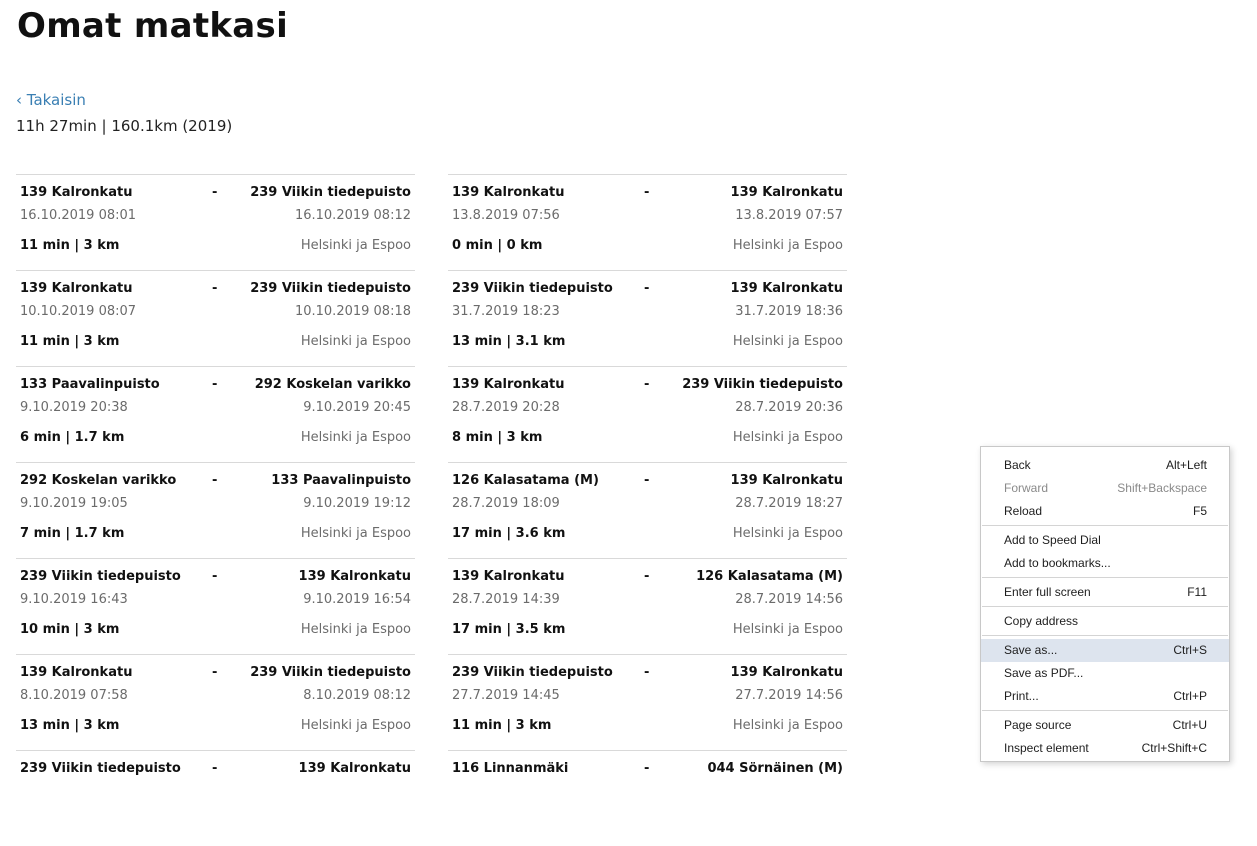 The height and width of the screenshot is (846, 1257). I want to click on trip-to-station: 133 Paavalinpuisto, so click(341, 480).